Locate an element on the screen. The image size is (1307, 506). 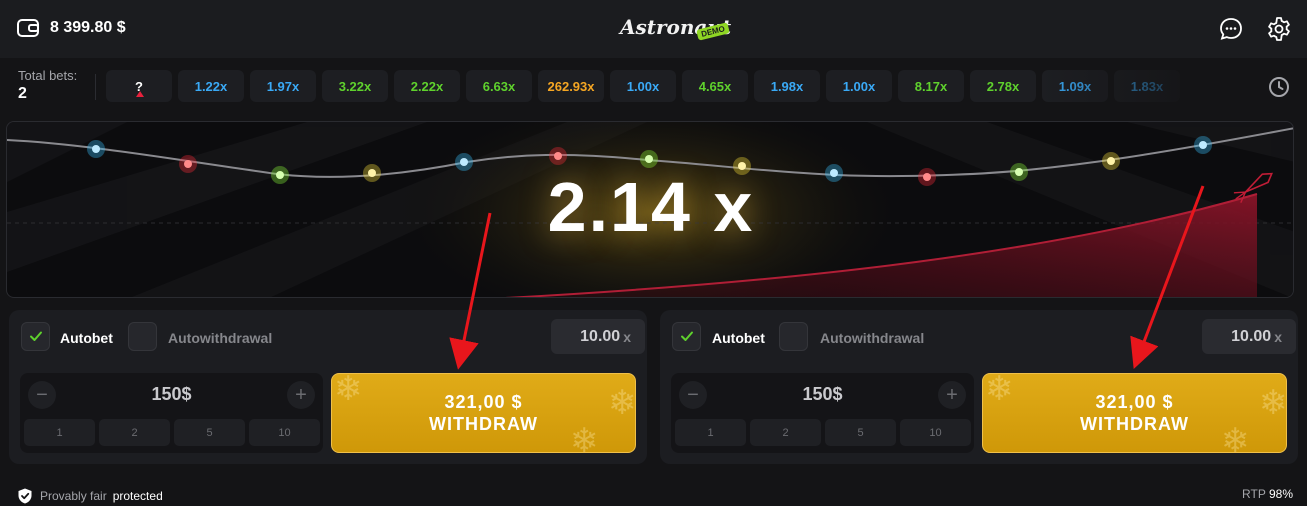
history-chip: 1.22x is located at coordinates (211, 86).